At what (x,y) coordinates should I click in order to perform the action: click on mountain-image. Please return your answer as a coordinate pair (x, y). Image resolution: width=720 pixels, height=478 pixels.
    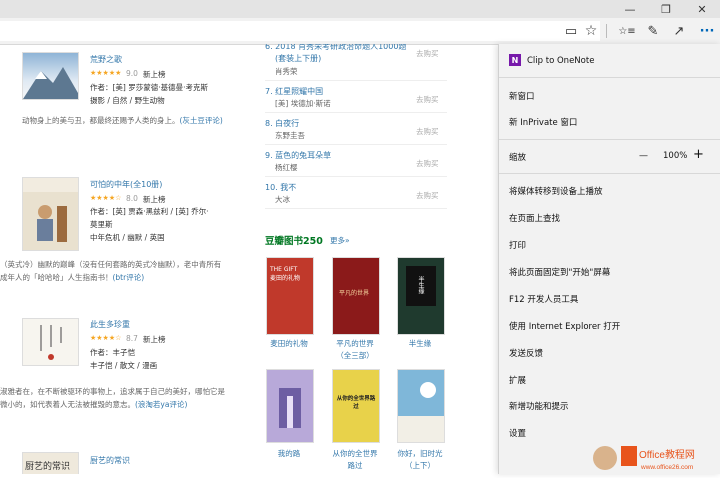
    Looking at the image, I should click on (50, 83).